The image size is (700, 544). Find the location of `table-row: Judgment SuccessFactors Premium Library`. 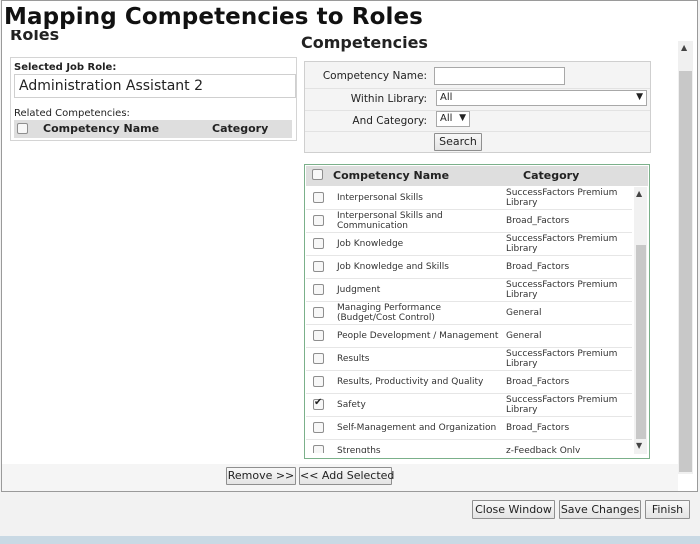

table-row: Judgment SuccessFactors Premium Library is located at coordinates (469, 290).